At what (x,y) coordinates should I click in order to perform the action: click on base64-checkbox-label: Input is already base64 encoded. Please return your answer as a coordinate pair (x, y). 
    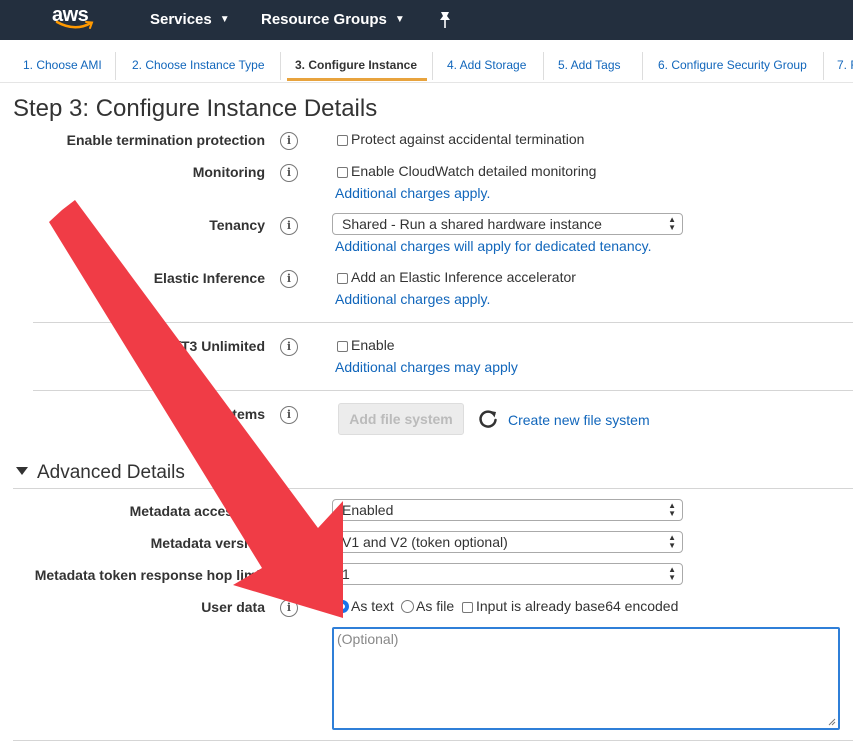
    Looking at the image, I should click on (577, 606).